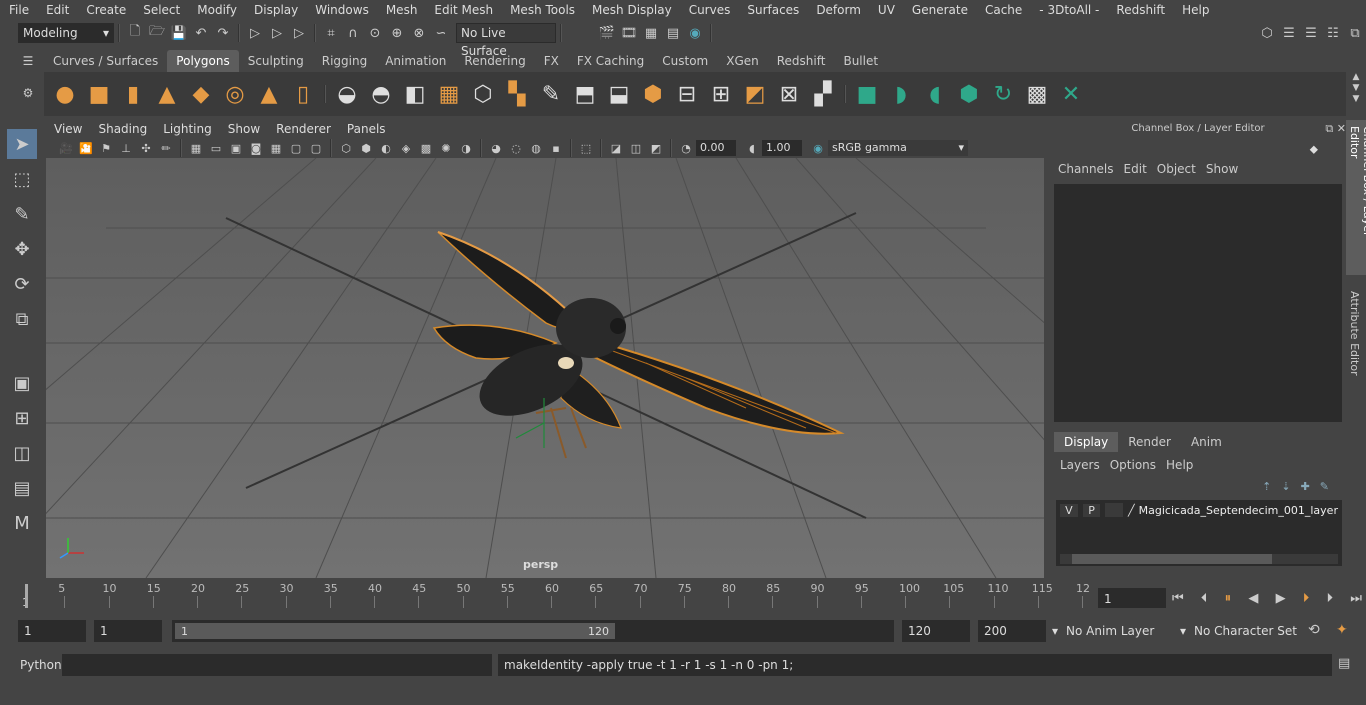  Describe the element at coordinates (397, 33) in the screenshot. I see `snap-projected-icon: ⊕` at that location.